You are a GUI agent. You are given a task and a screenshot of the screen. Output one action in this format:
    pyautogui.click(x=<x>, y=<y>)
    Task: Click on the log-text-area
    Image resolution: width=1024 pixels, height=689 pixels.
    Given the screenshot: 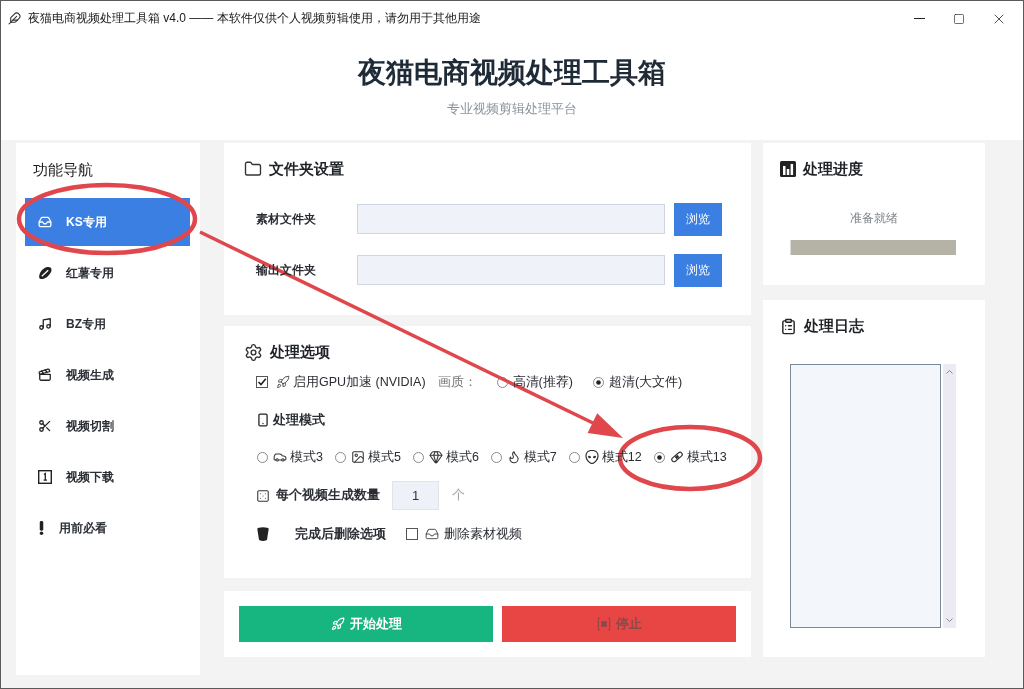 What is the action you would take?
    pyautogui.click(x=865, y=496)
    